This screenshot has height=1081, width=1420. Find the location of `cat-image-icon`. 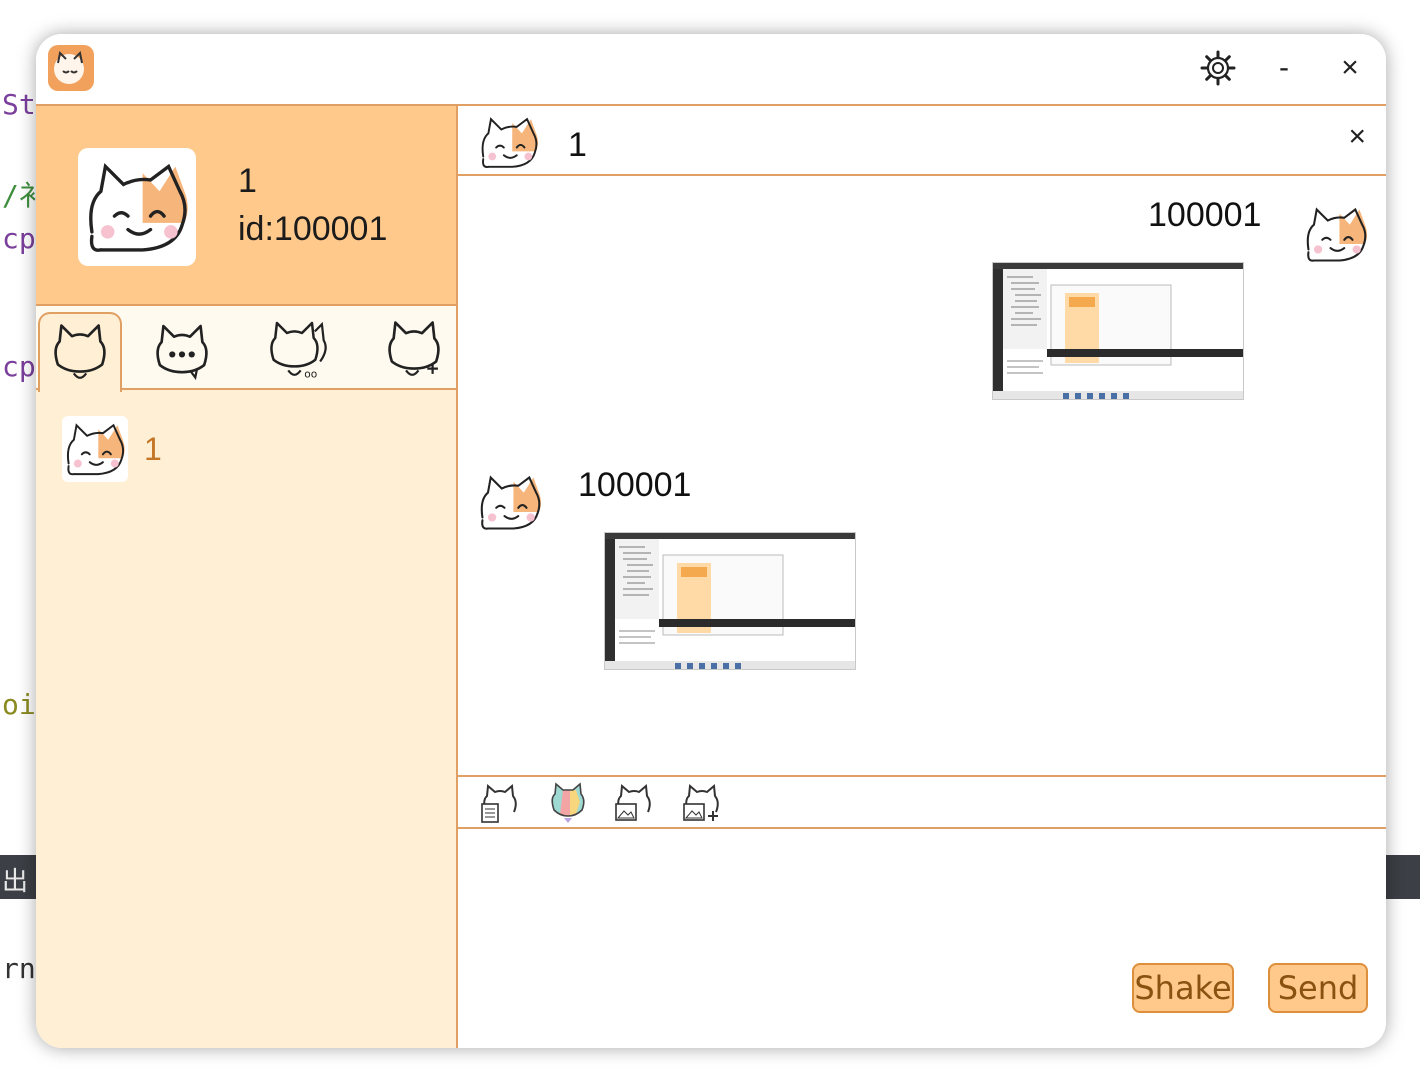

cat-image-icon is located at coordinates (633, 802).